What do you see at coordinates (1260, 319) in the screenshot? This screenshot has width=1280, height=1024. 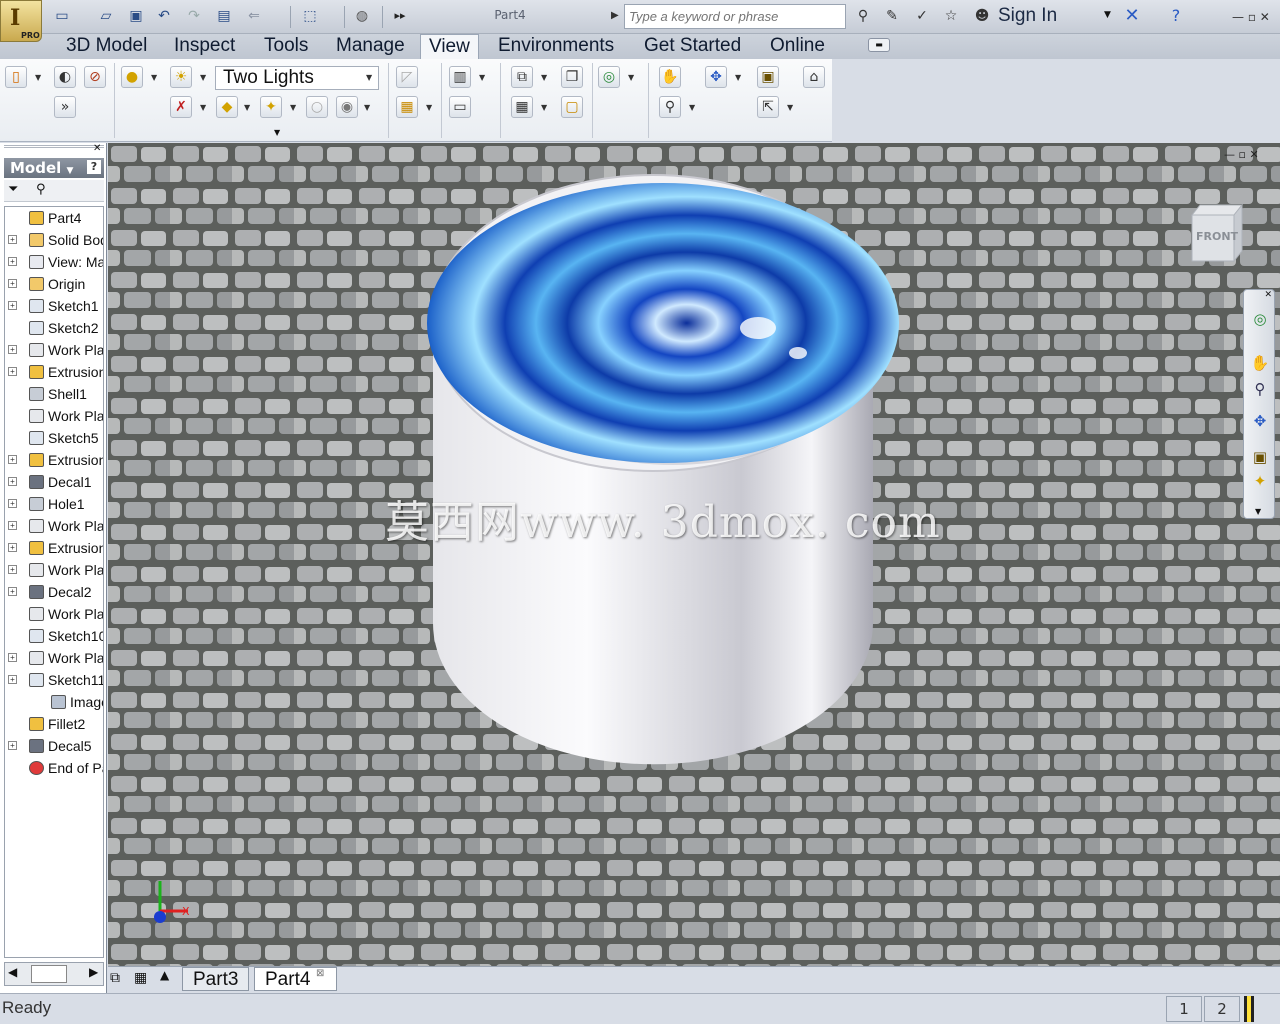 I see `full-navigation-wheel-icon: ◎` at bounding box center [1260, 319].